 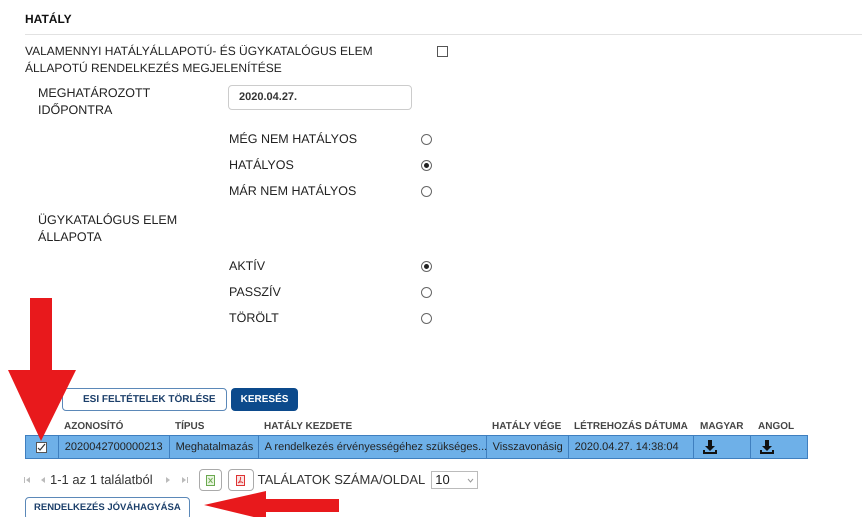 I want to click on column-header: HATÁLY KEZDETE, so click(x=308, y=426).